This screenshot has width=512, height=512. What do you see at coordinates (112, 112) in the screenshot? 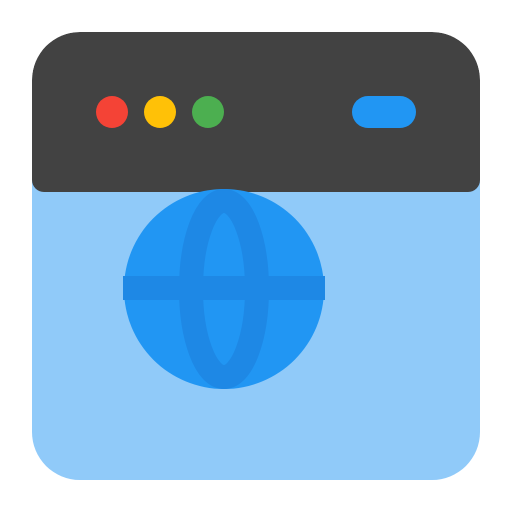
I see `close-dot-icon` at bounding box center [112, 112].